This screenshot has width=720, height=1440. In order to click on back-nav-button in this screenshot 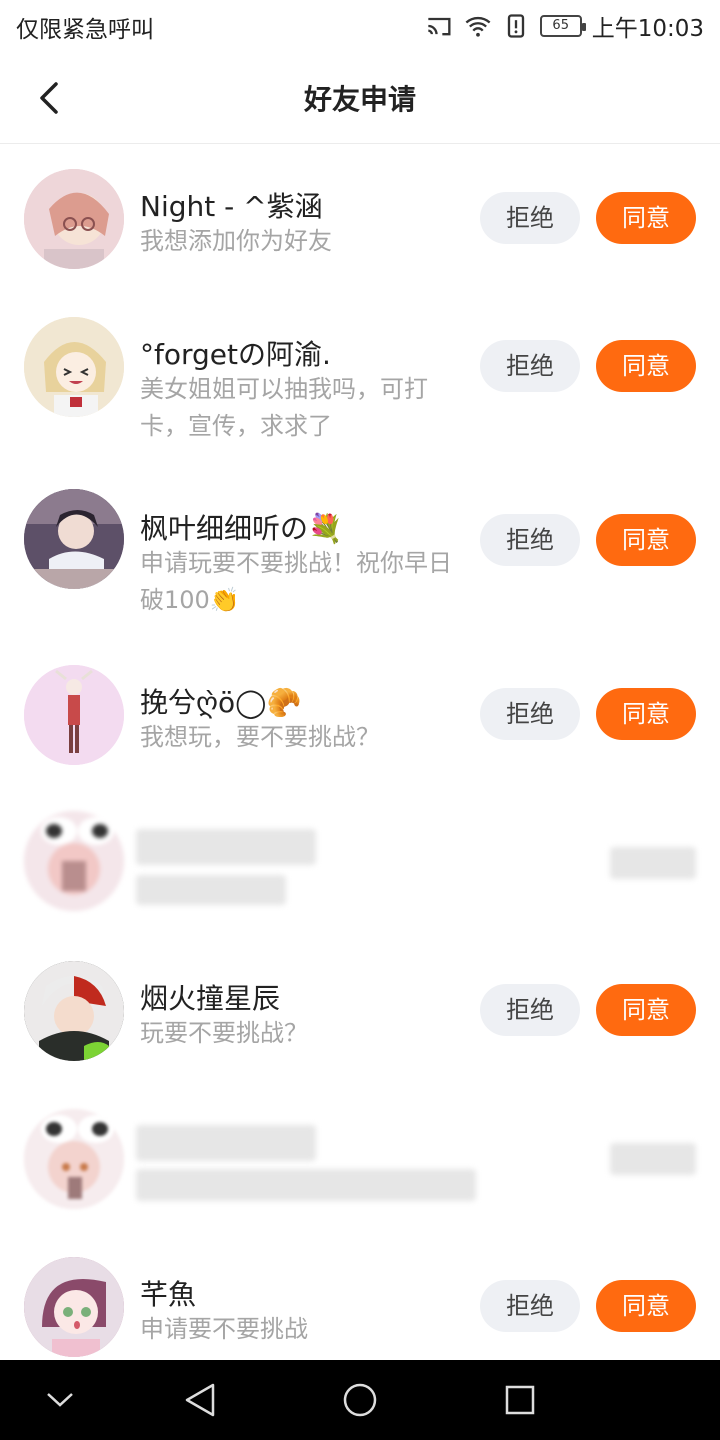, I will do `click(200, 1400)`.